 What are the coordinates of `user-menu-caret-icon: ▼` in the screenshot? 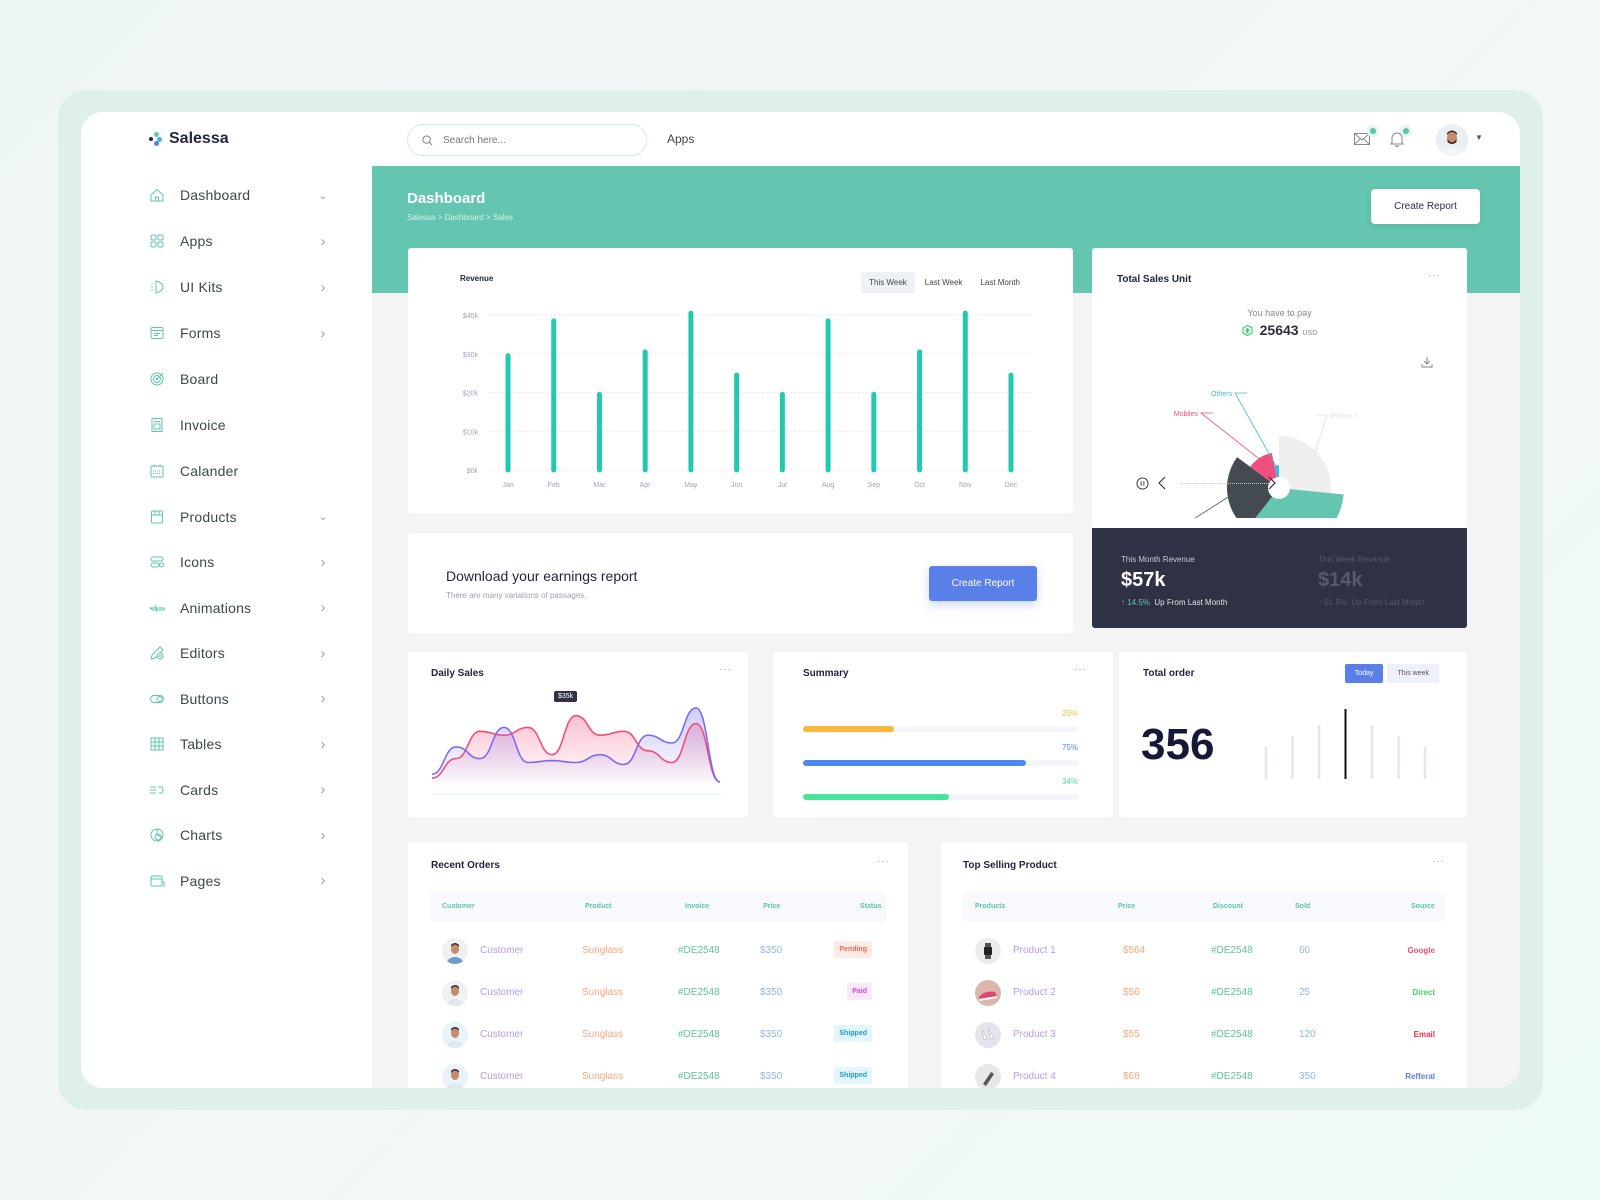 It's located at (1479, 137).